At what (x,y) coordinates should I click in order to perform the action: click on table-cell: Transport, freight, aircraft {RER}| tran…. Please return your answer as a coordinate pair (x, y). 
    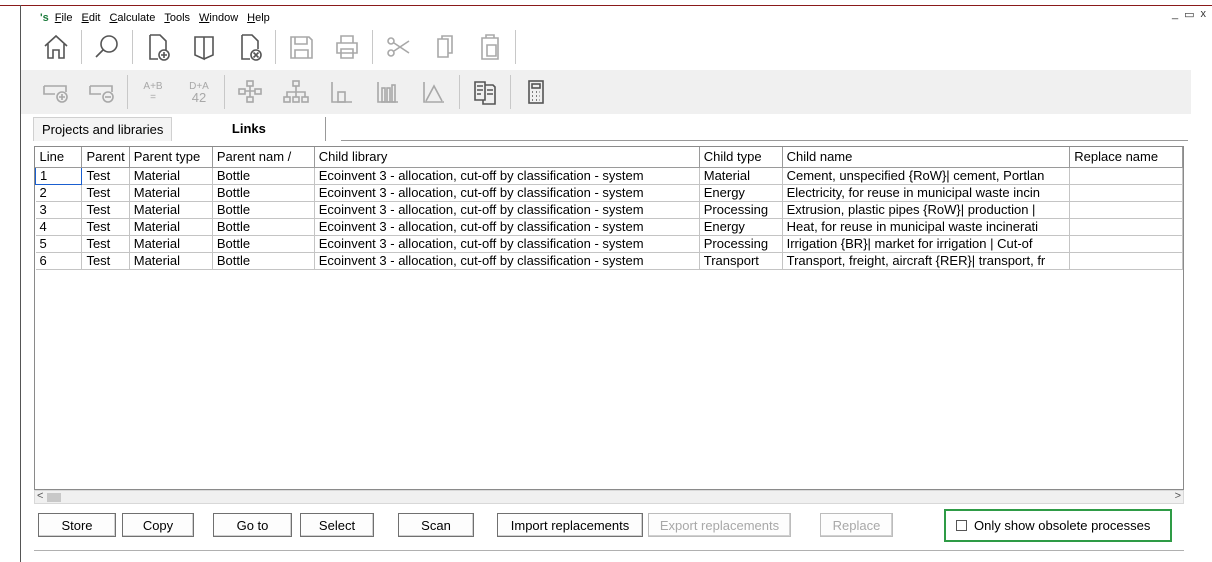
    Looking at the image, I should click on (926, 261).